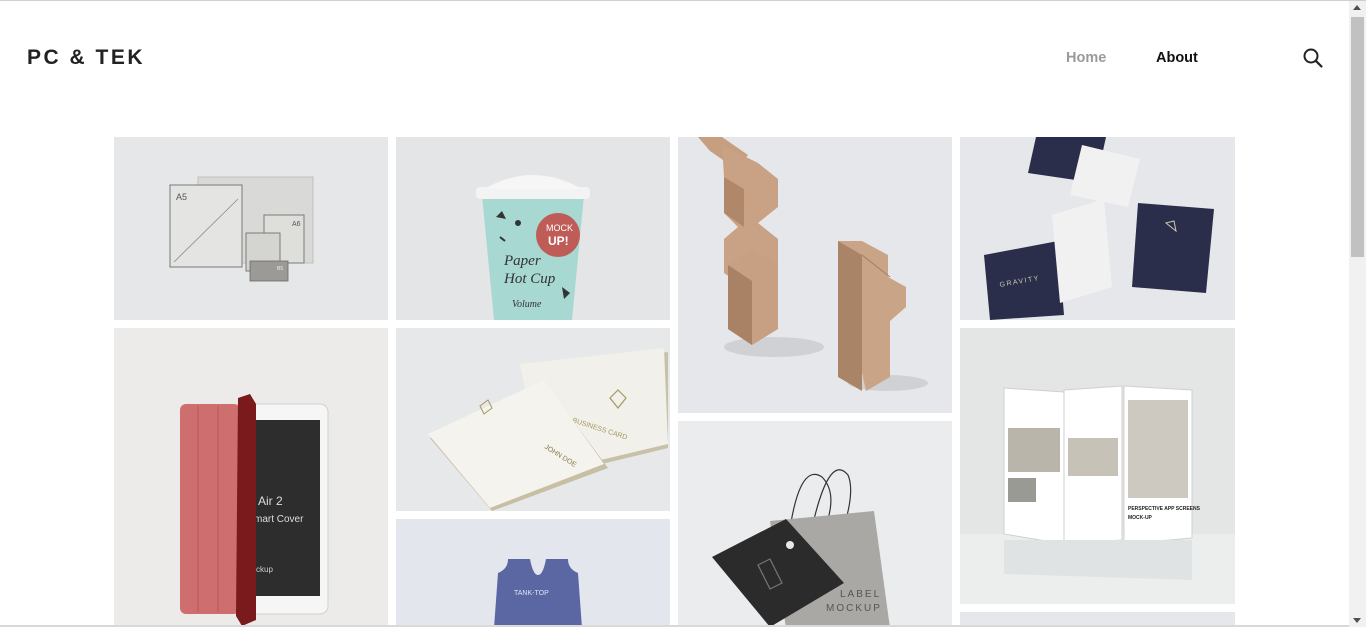 The image size is (1366, 627). What do you see at coordinates (181, 197) in the screenshot?
I see `paper-a5-label: A5` at bounding box center [181, 197].